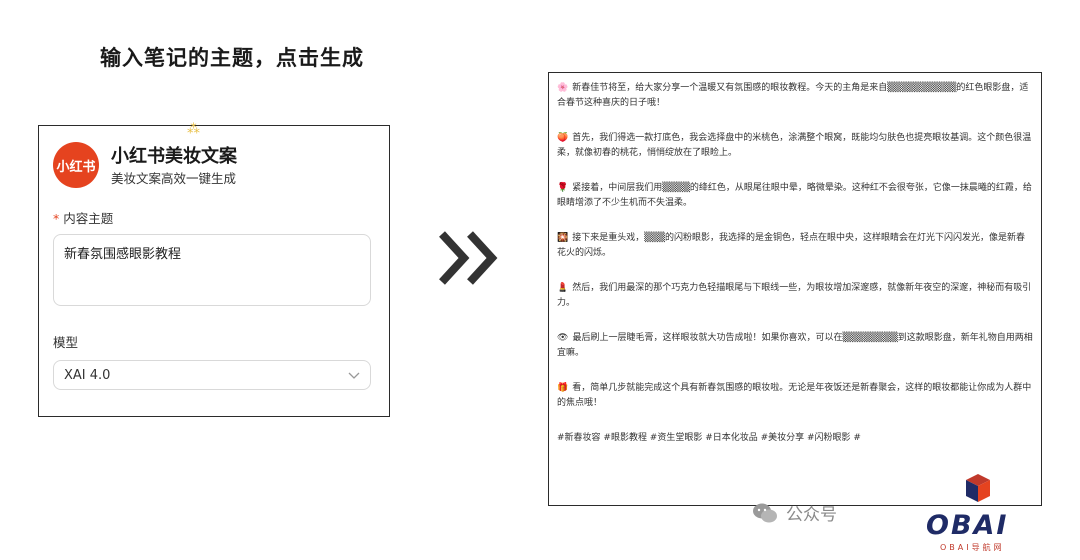 Image resolution: width=1080 pixels, height=560 pixels. What do you see at coordinates (354, 375) in the screenshot?
I see `chevron-down-icon` at bounding box center [354, 375].